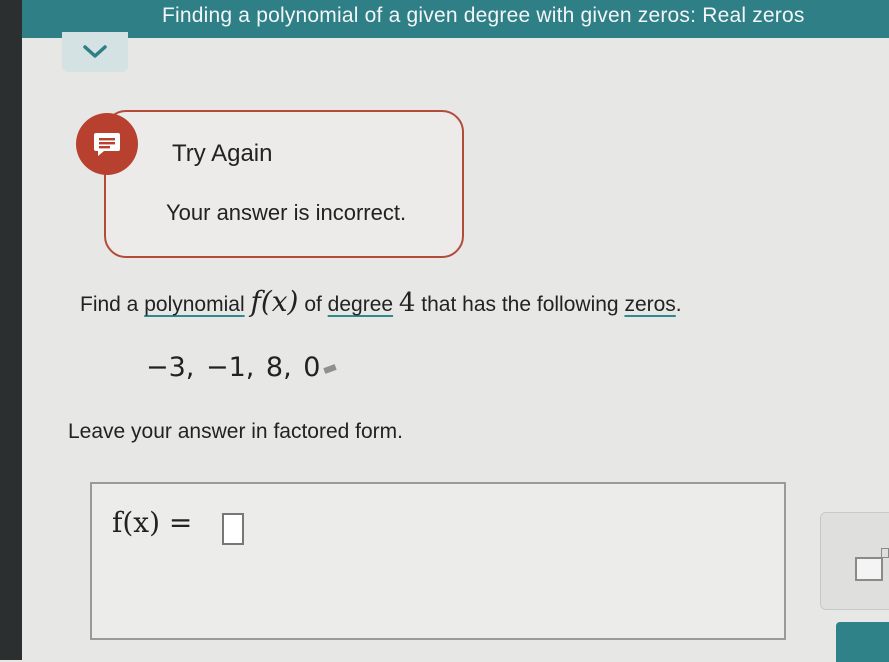 This screenshot has width=889, height=662. Describe the element at coordinates (286, 212) in the screenshot. I see `feedback-message: Your answer is incorrect.` at that location.